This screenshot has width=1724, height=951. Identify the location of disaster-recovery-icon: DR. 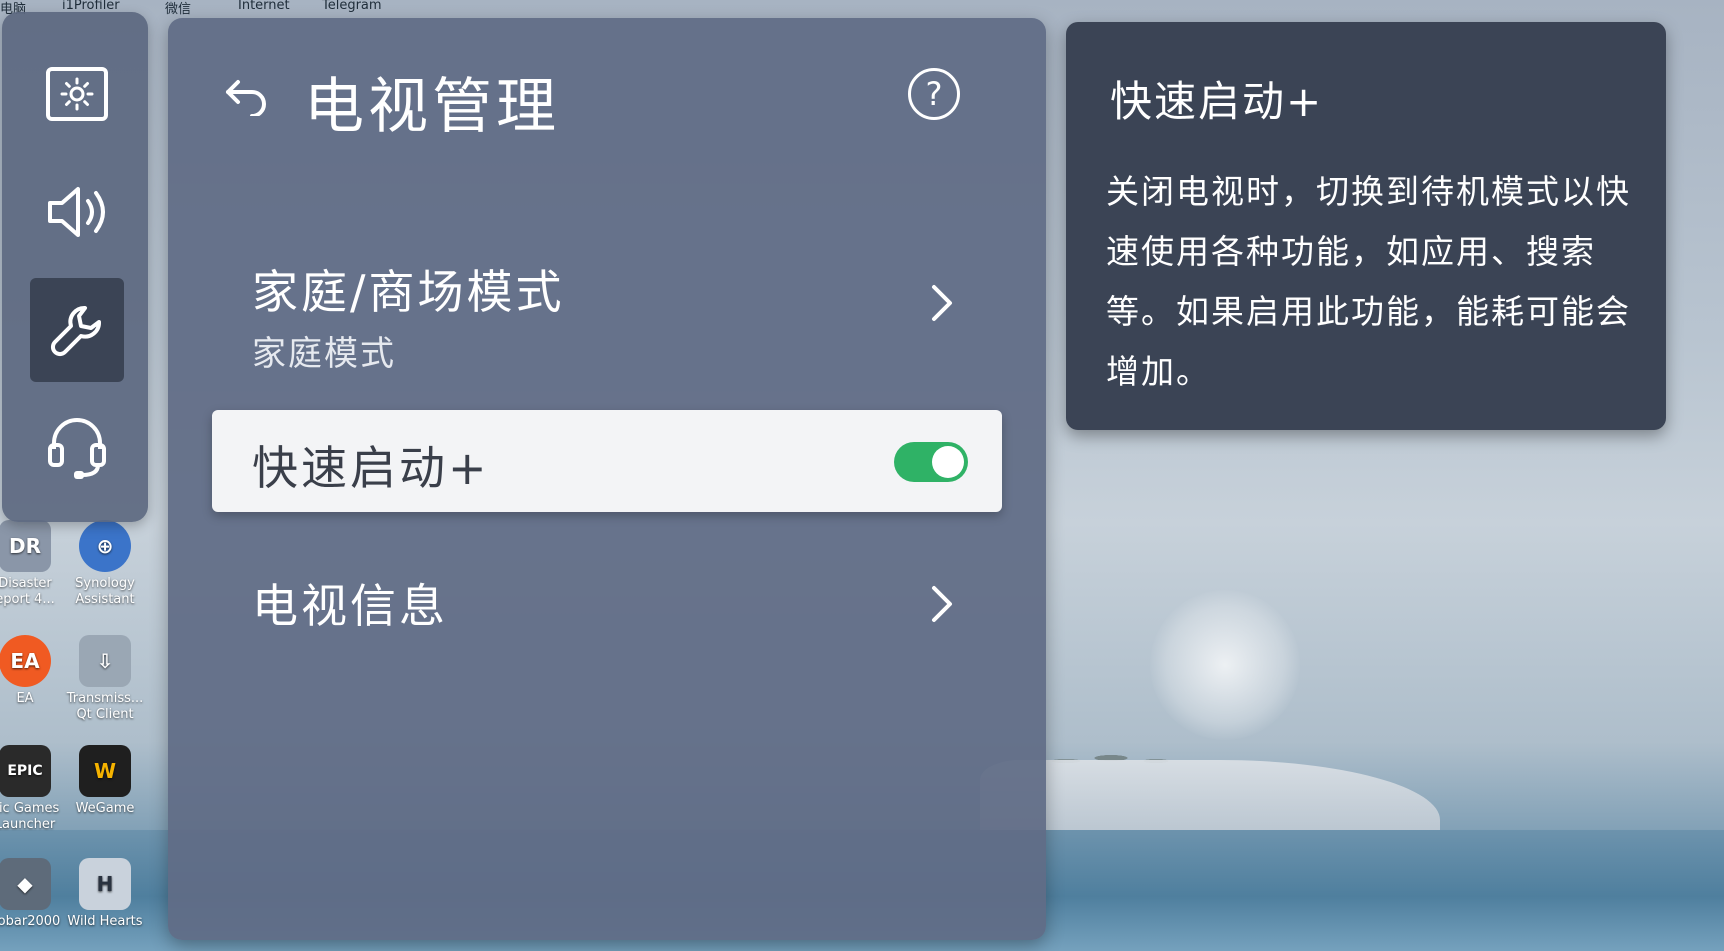
(25, 546).